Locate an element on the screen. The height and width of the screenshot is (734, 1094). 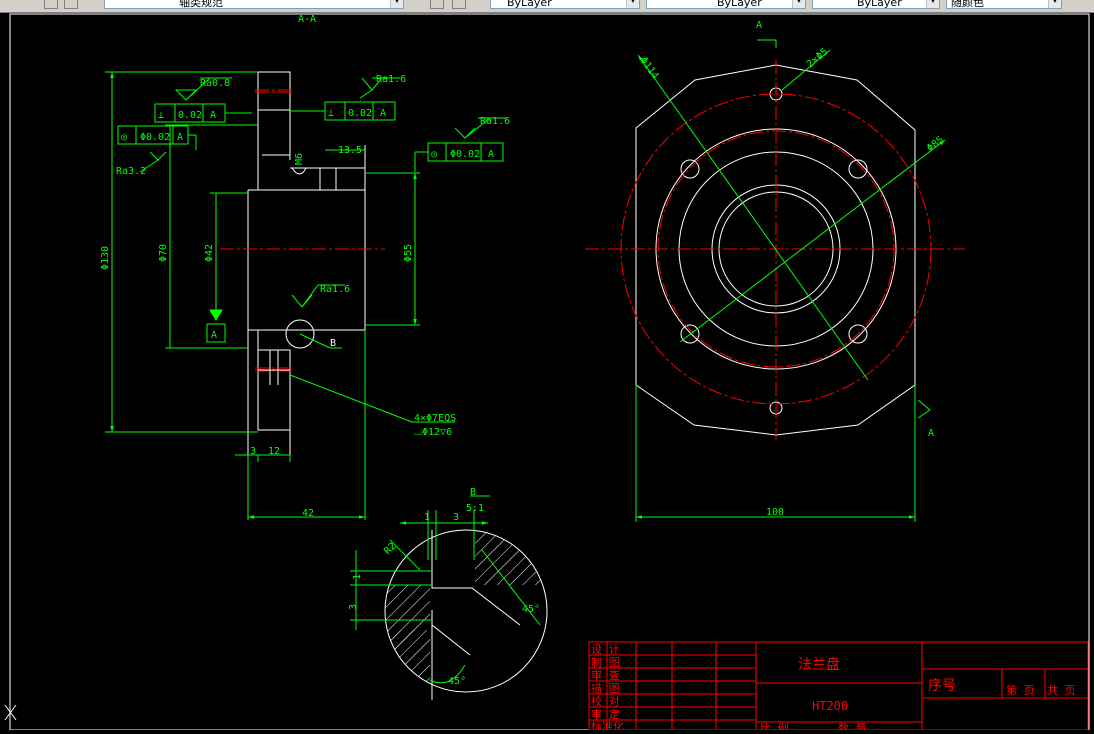
layer-control: 轴类规范 ▼ is located at coordinates (254, 4).